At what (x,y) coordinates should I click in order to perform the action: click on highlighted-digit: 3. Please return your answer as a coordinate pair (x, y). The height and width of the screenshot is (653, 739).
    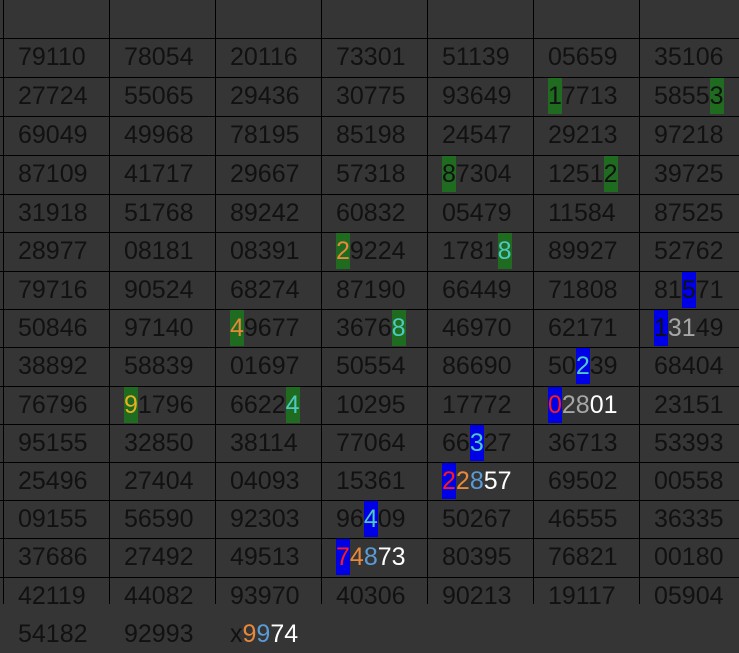
    Looking at the image, I should click on (476, 443).